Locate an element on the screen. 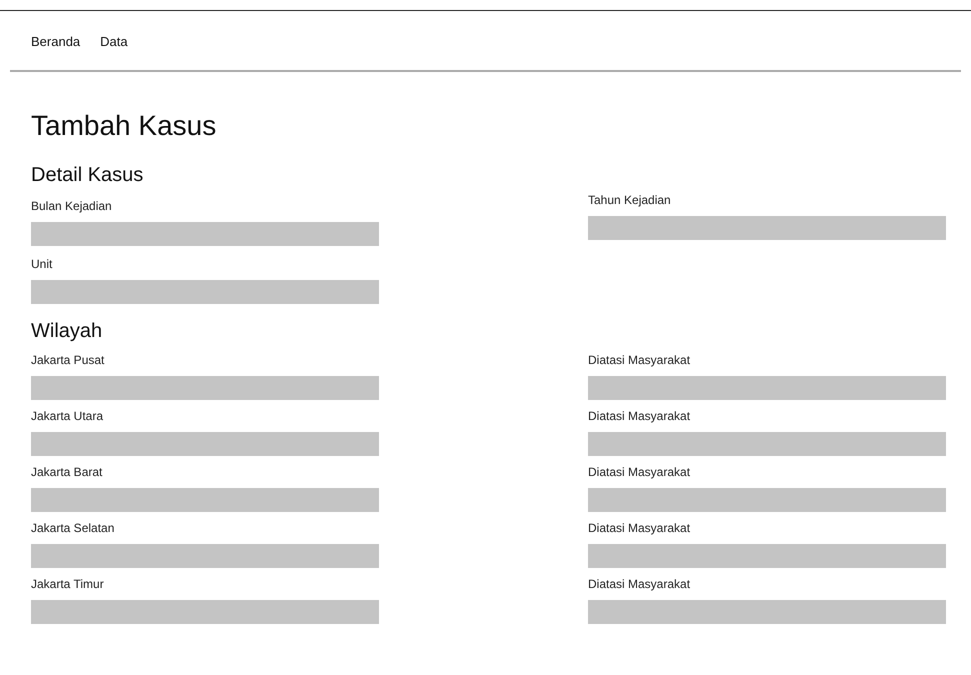 The height and width of the screenshot is (675, 971). field-label: Jakarta Pusat is located at coordinates (68, 360).